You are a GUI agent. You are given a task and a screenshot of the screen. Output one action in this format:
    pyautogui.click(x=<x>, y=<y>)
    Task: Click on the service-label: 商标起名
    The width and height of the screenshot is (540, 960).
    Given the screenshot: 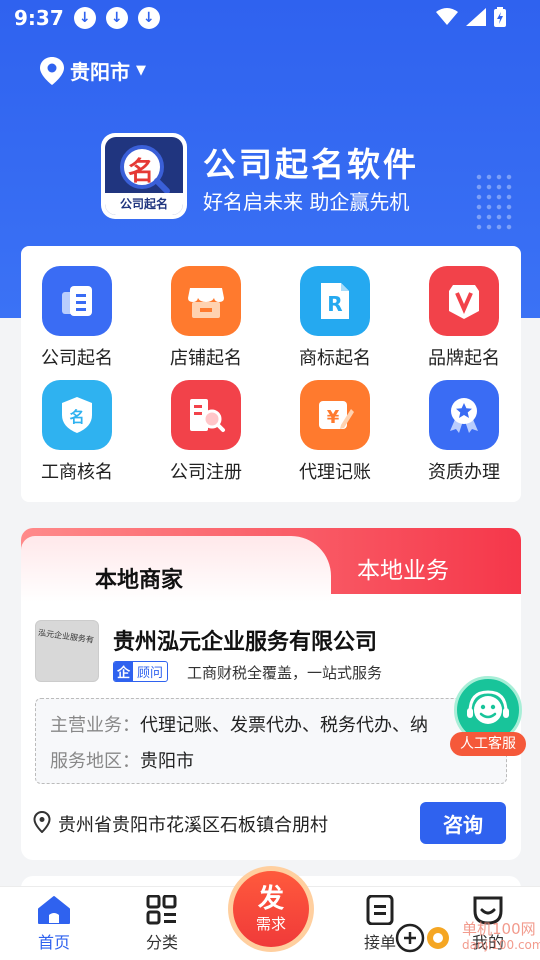 What is the action you would take?
    pyautogui.click(x=335, y=358)
    